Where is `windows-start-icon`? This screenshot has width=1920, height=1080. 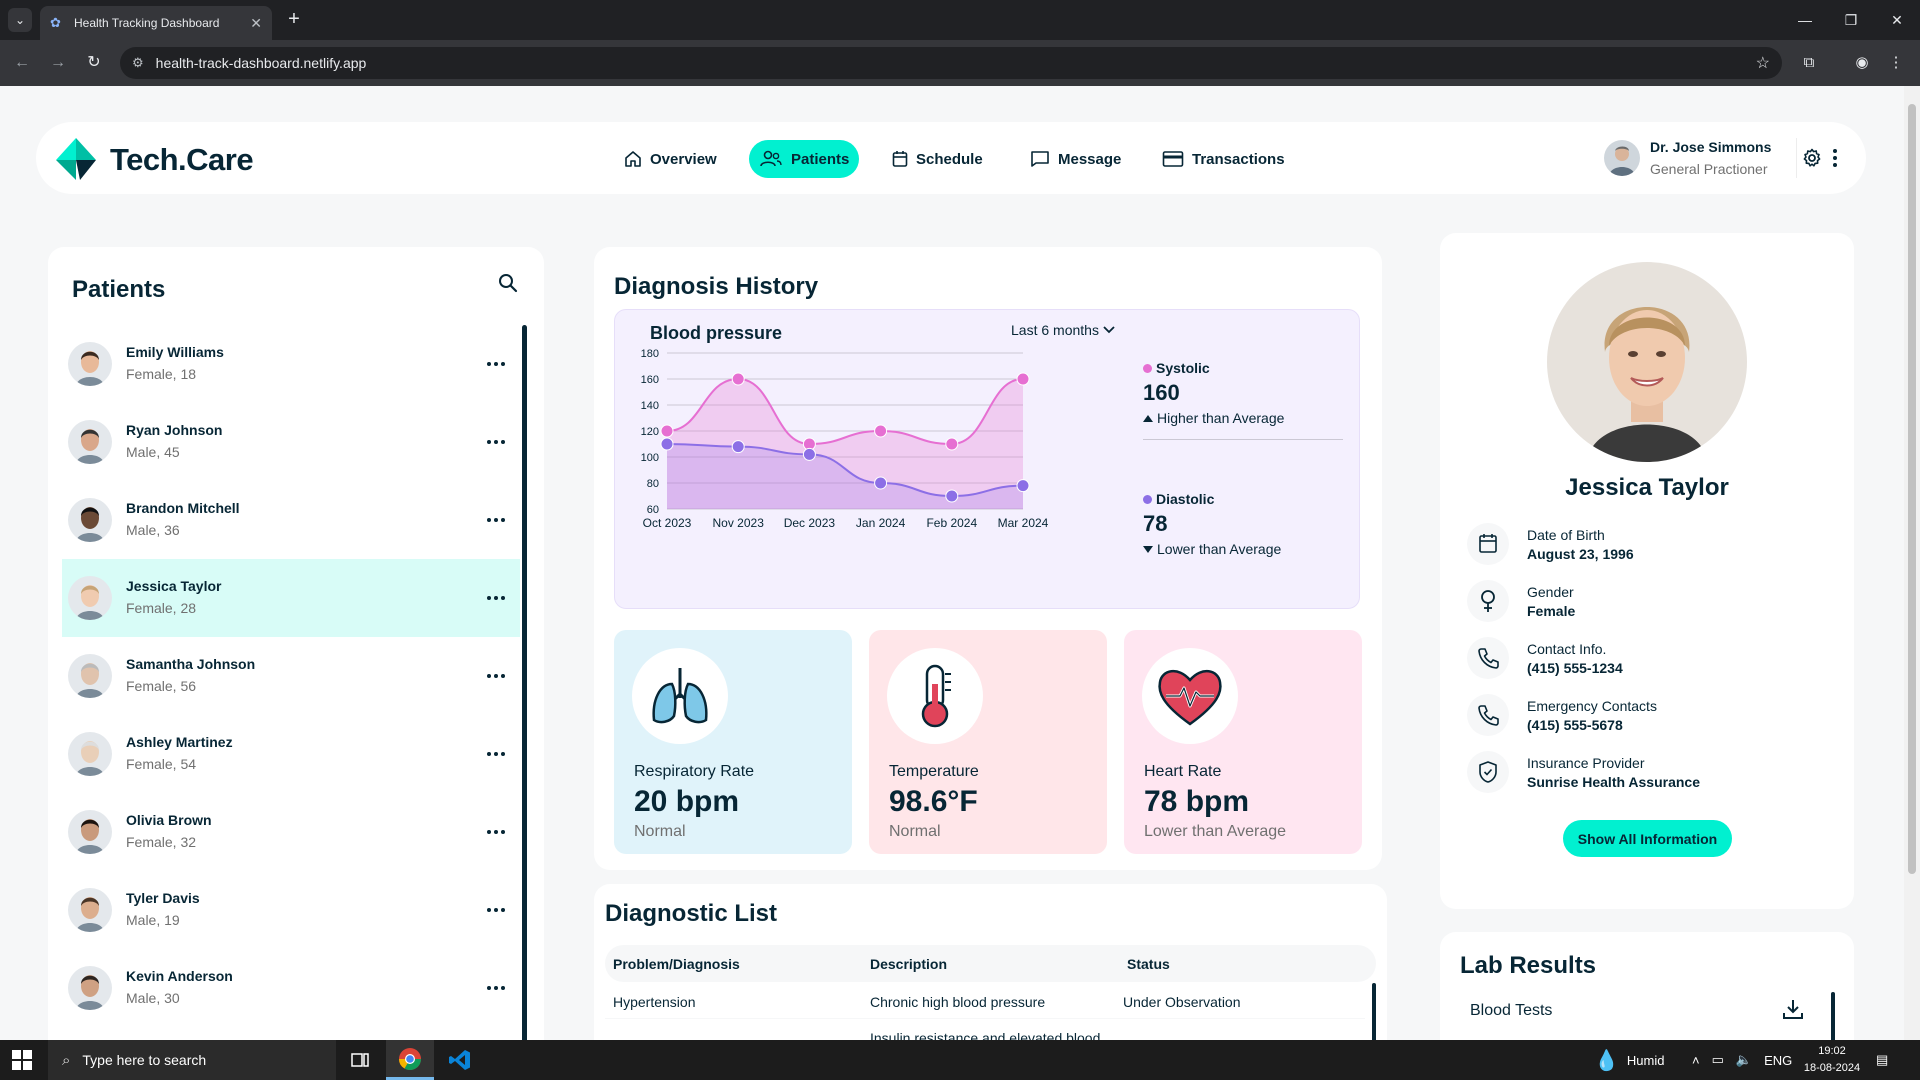
windows-start-icon is located at coordinates (22, 1060).